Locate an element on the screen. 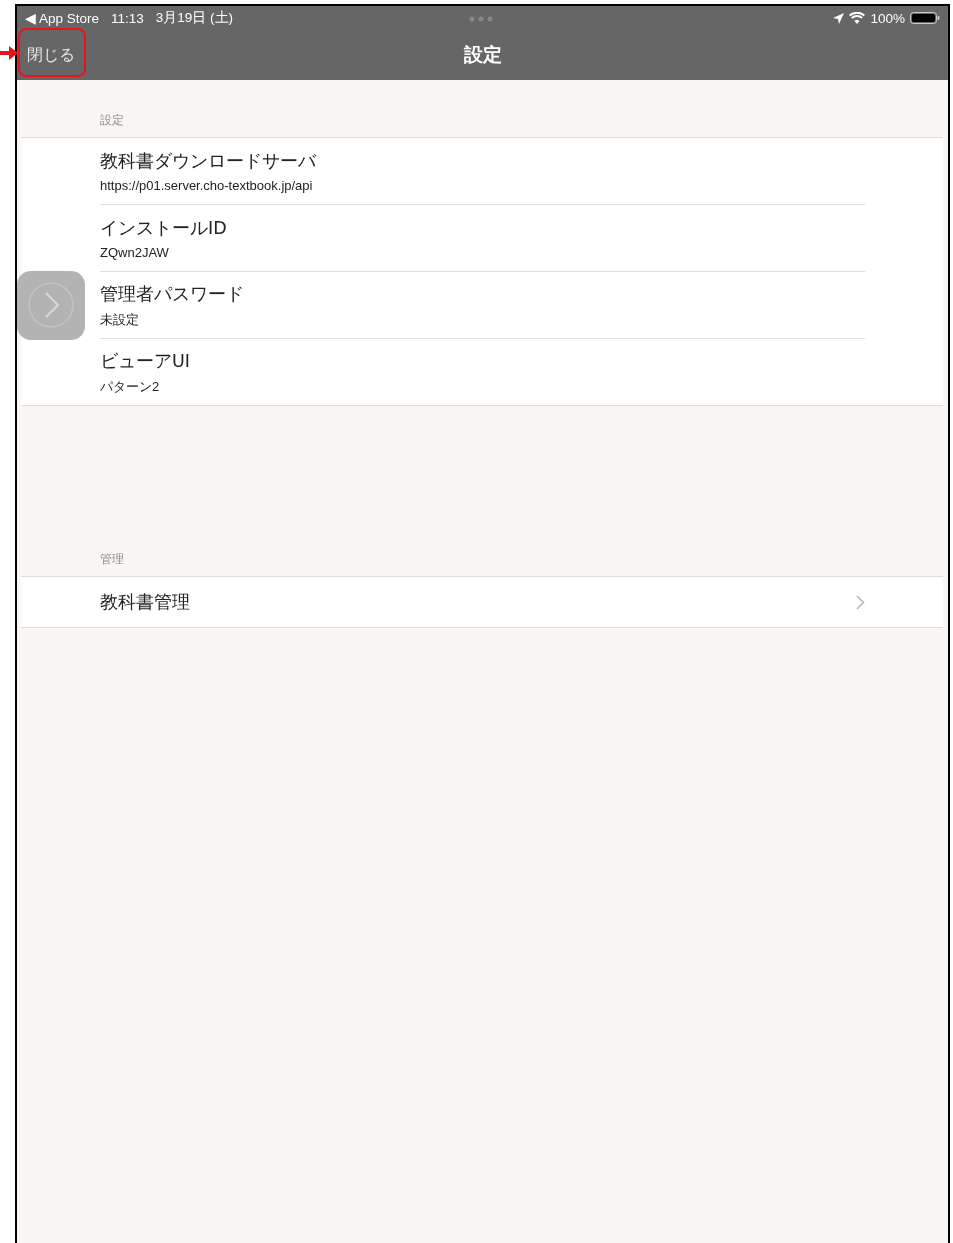 The image size is (953, 1243). row-value: ZQwn2JAW is located at coordinates (135, 252).